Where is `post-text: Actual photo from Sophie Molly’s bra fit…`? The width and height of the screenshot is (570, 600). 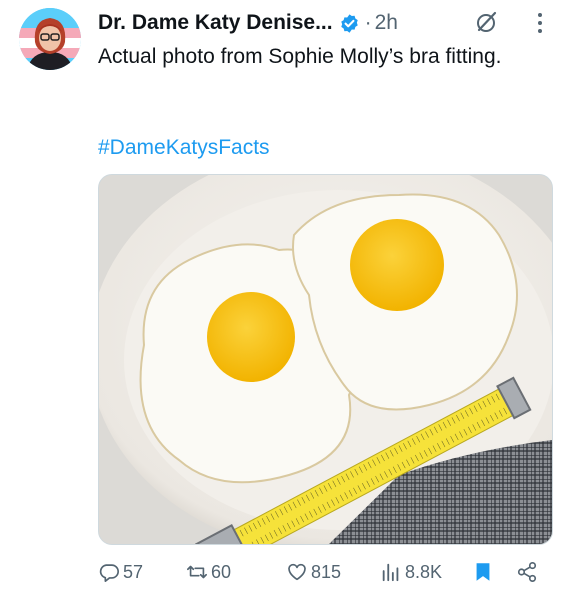
post-text: Actual photo from Sophie Molly’s bra fit… is located at coordinates (300, 56).